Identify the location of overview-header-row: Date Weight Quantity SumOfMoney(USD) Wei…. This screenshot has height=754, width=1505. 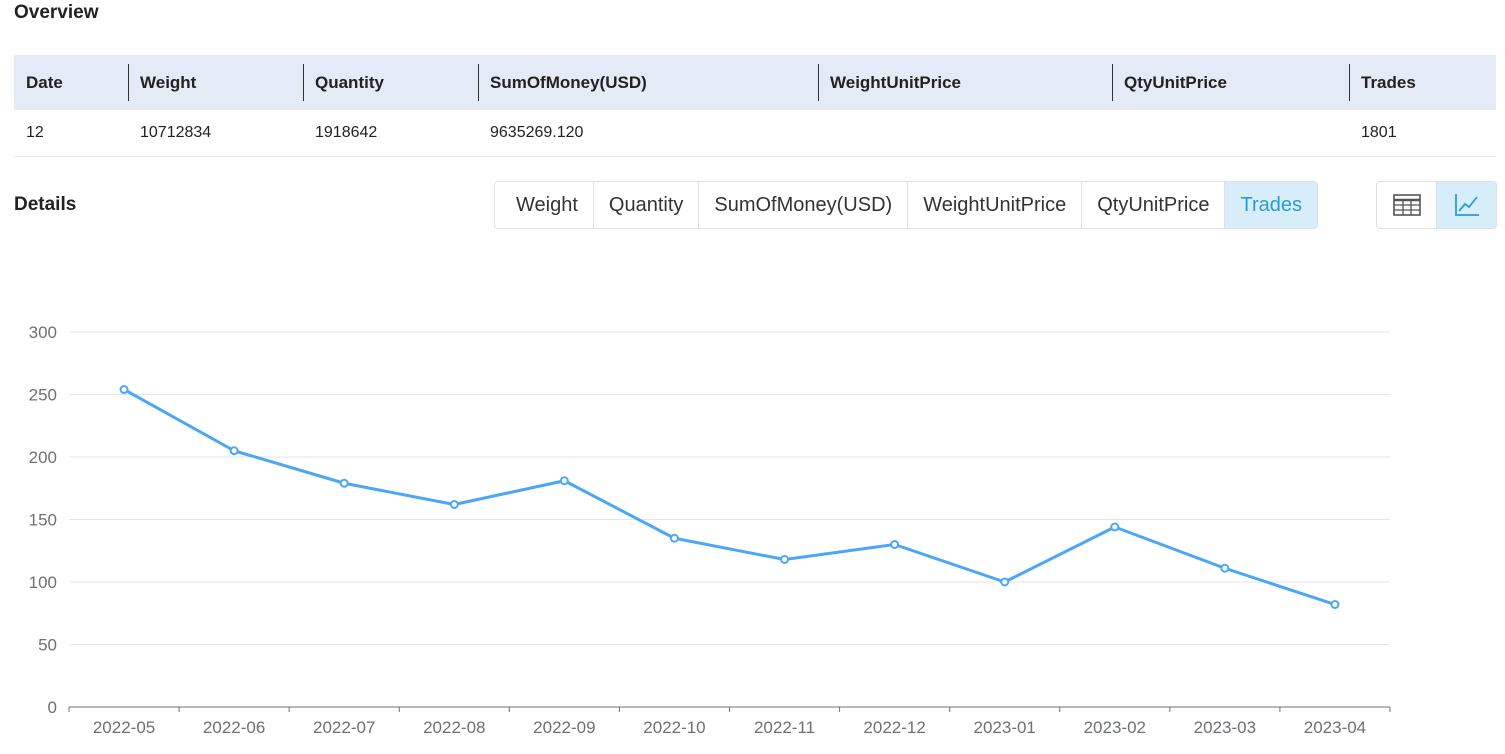
(755, 82).